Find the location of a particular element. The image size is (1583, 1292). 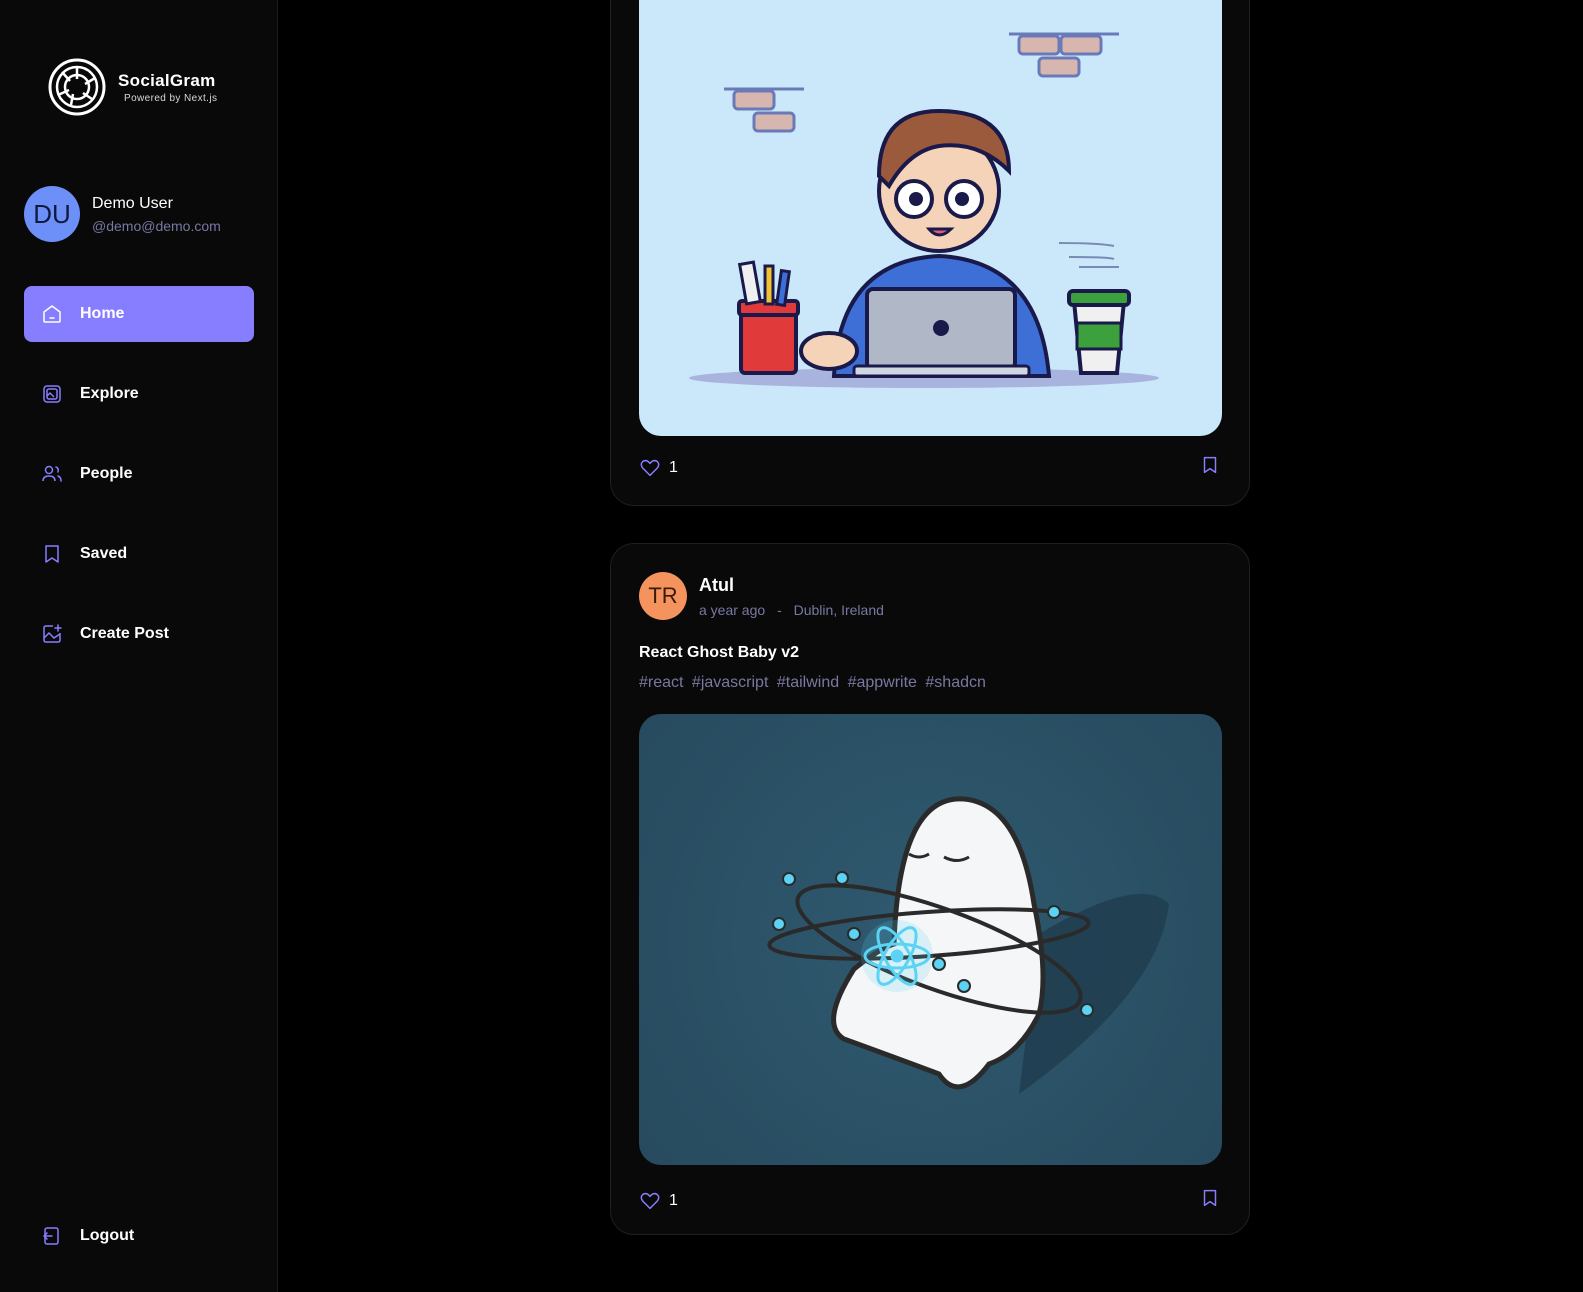

sidebar-item-explore: Explore is located at coordinates (139, 394).